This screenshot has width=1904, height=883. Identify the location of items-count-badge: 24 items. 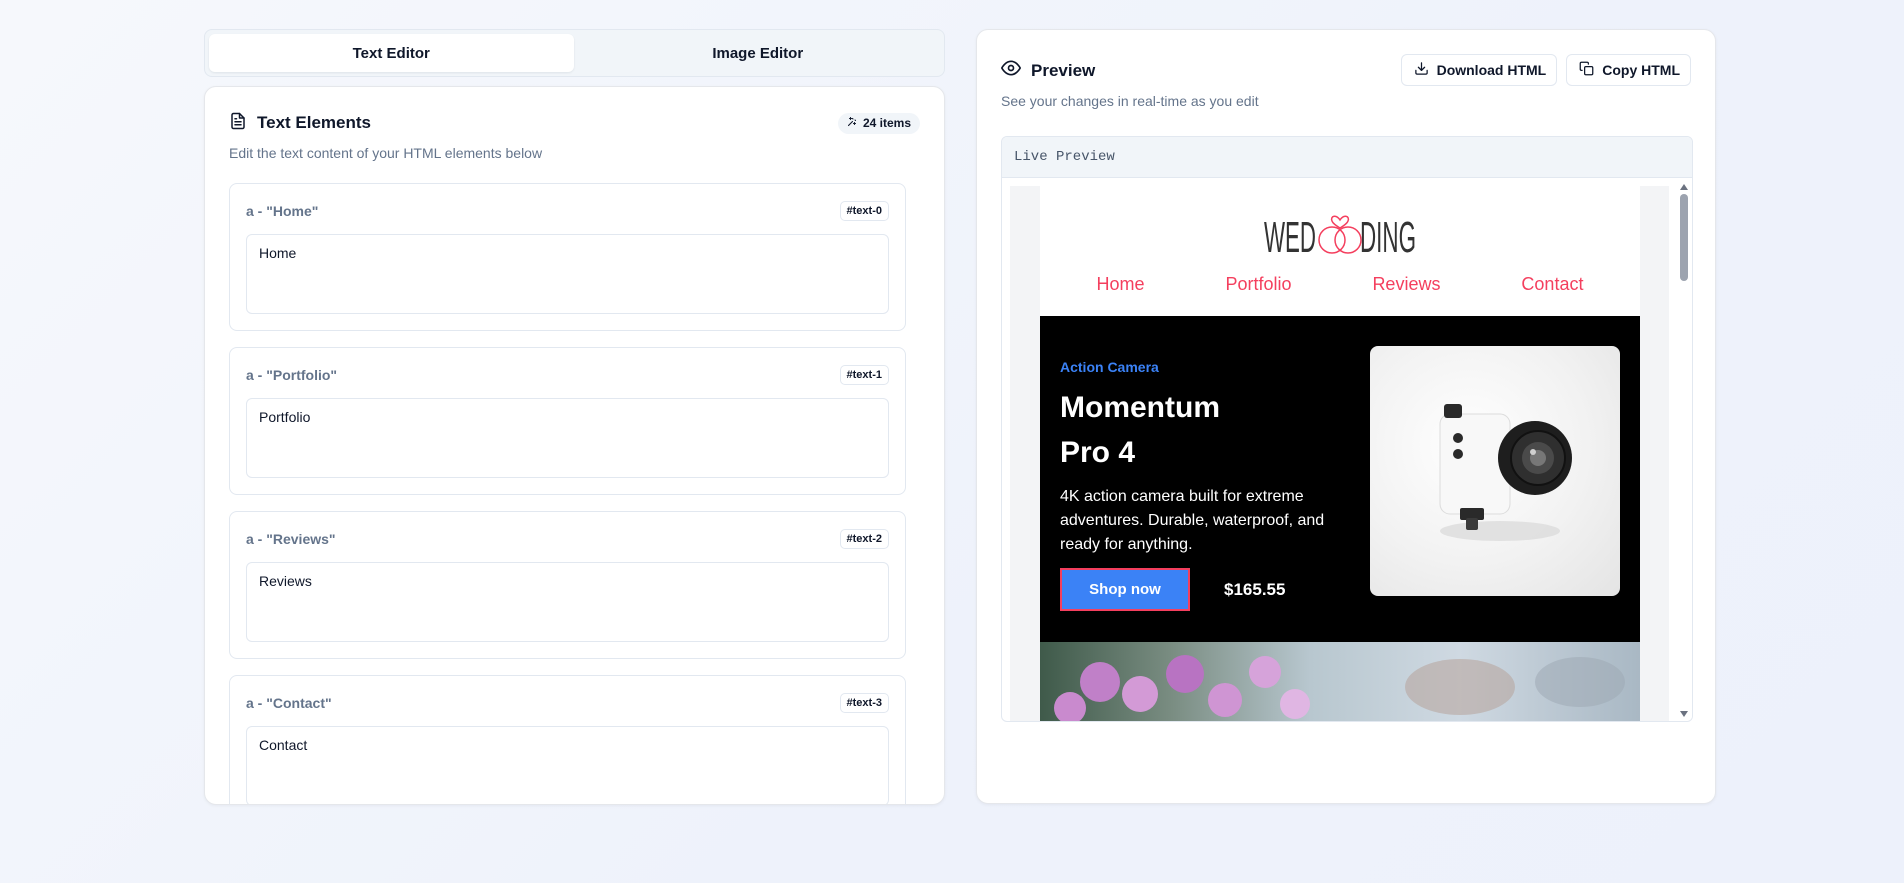
(878, 123).